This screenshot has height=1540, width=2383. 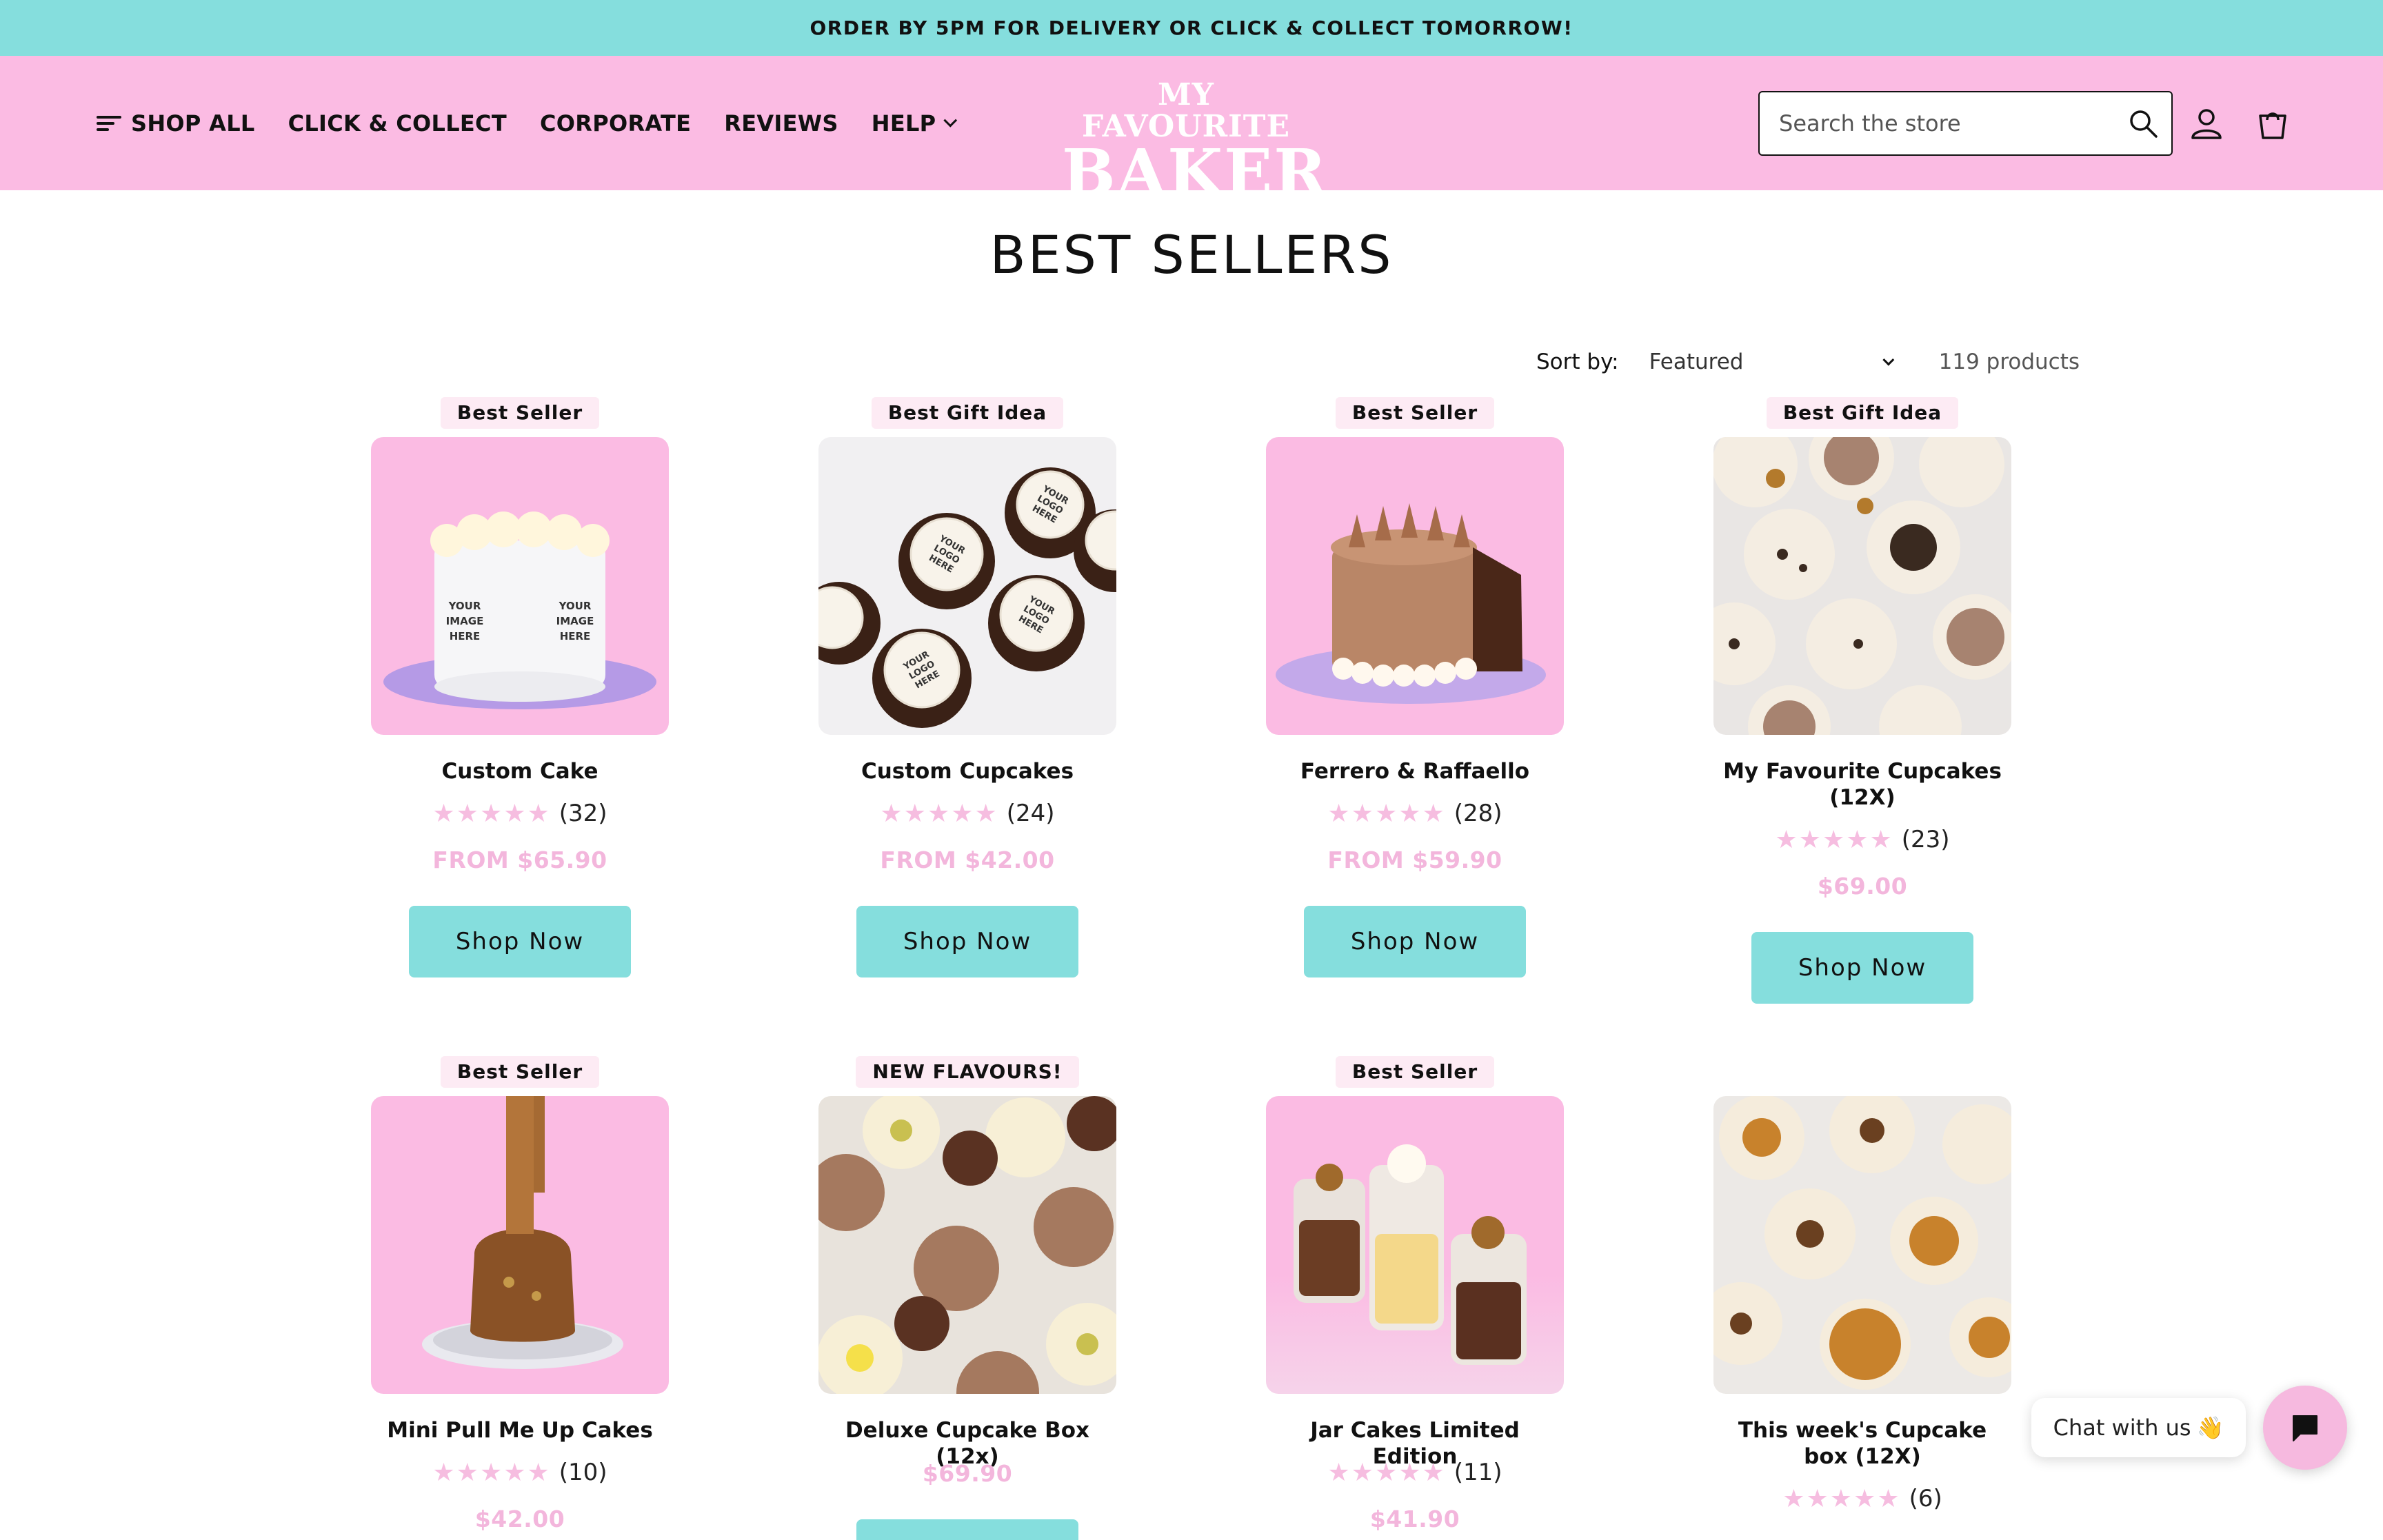 What do you see at coordinates (519, 1519) in the screenshot?
I see `product-price: $42.00` at bounding box center [519, 1519].